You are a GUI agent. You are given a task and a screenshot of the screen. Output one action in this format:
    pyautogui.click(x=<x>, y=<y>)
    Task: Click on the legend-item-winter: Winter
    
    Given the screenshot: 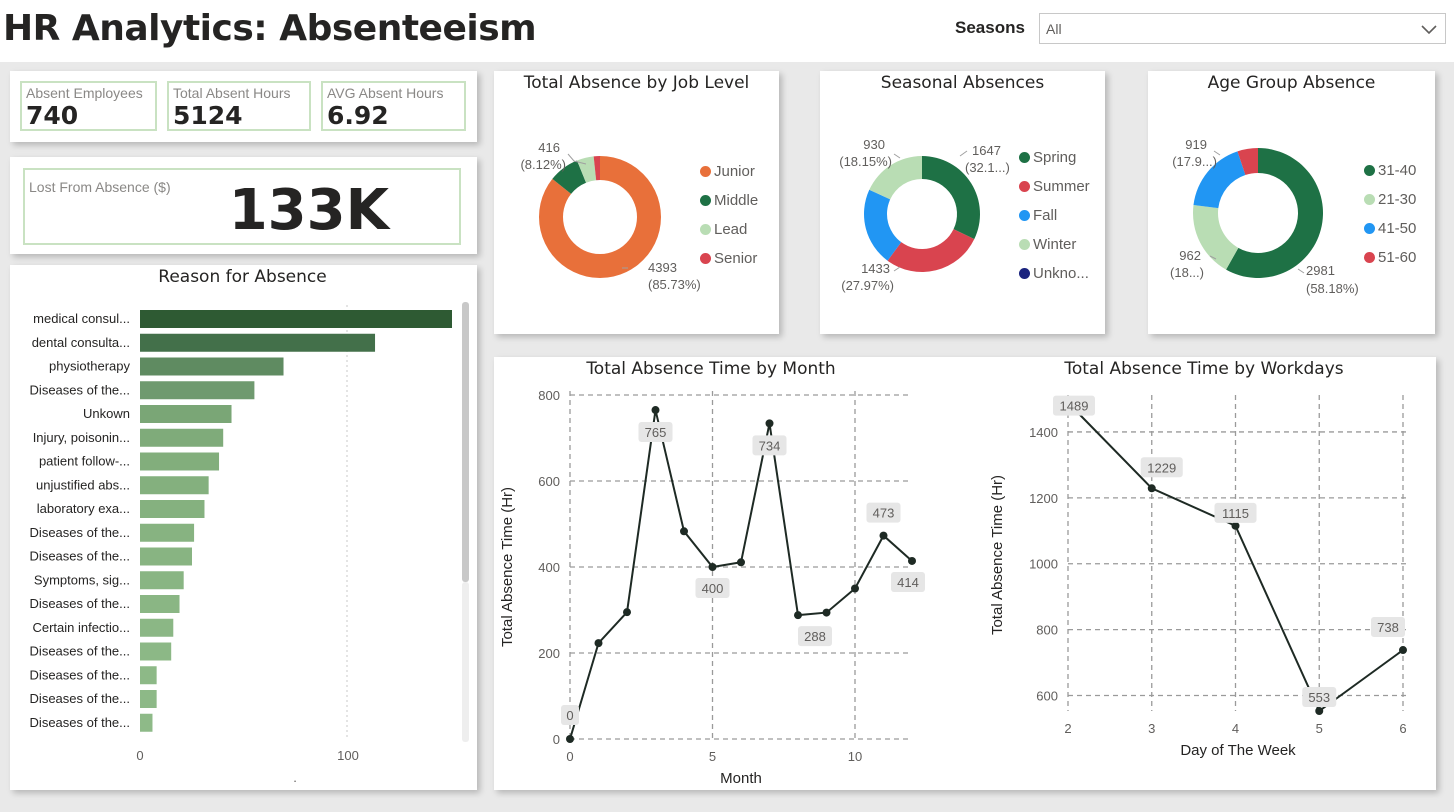 What is the action you would take?
    pyautogui.click(x=1047, y=244)
    